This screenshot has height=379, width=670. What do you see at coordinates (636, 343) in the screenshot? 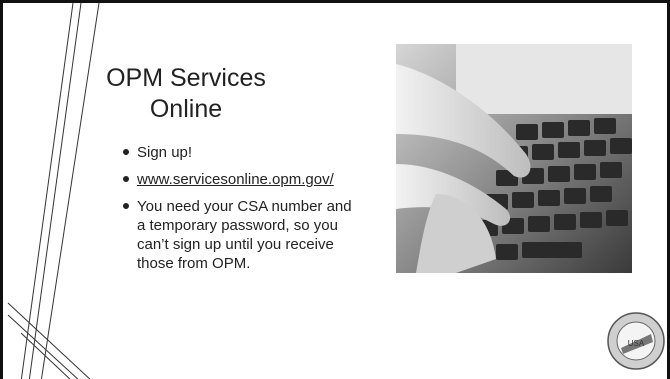
I see `svg-text: USA` at bounding box center [636, 343].